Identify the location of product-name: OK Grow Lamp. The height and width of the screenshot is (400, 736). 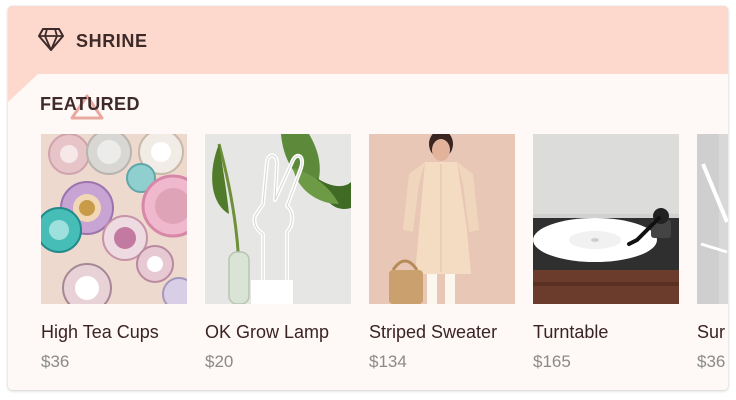
(267, 332).